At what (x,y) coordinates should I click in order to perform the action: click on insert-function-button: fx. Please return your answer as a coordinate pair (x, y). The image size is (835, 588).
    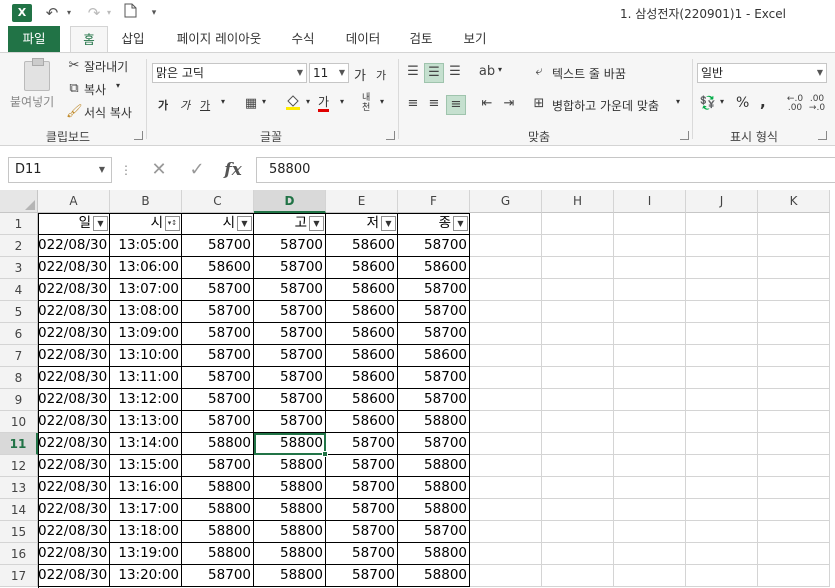
    Looking at the image, I should click on (233, 170).